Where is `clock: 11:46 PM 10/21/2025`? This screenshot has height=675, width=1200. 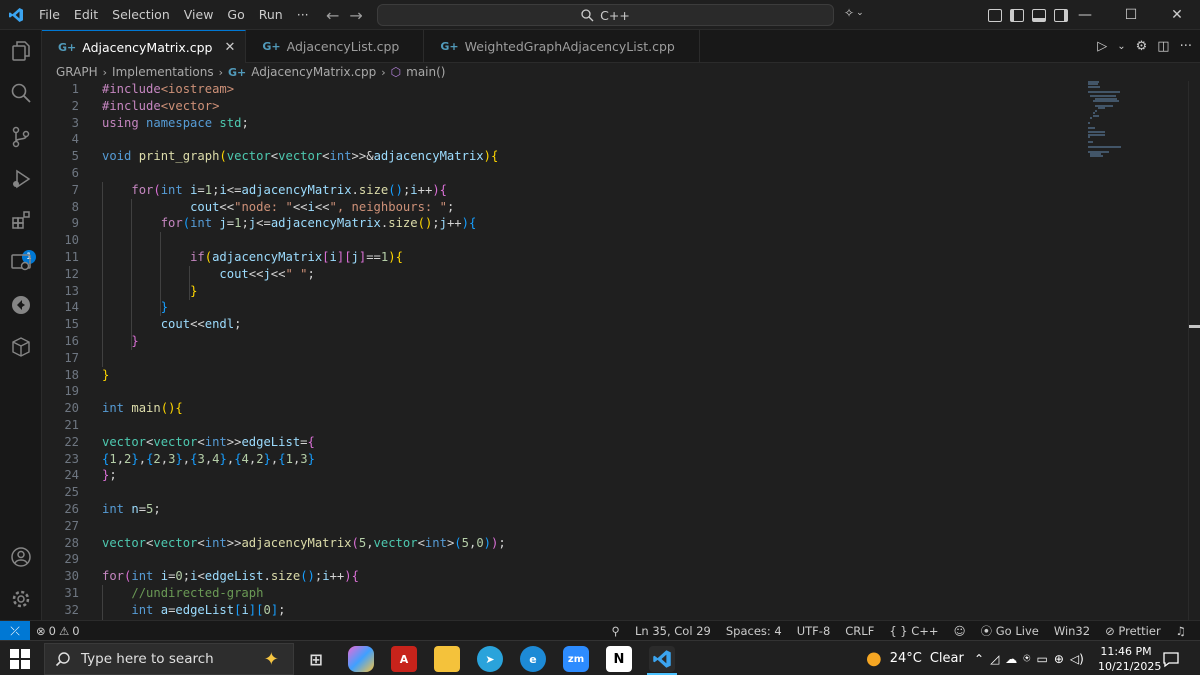 clock: 11:46 PM 10/21/2025 is located at coordinates (1129, 659).